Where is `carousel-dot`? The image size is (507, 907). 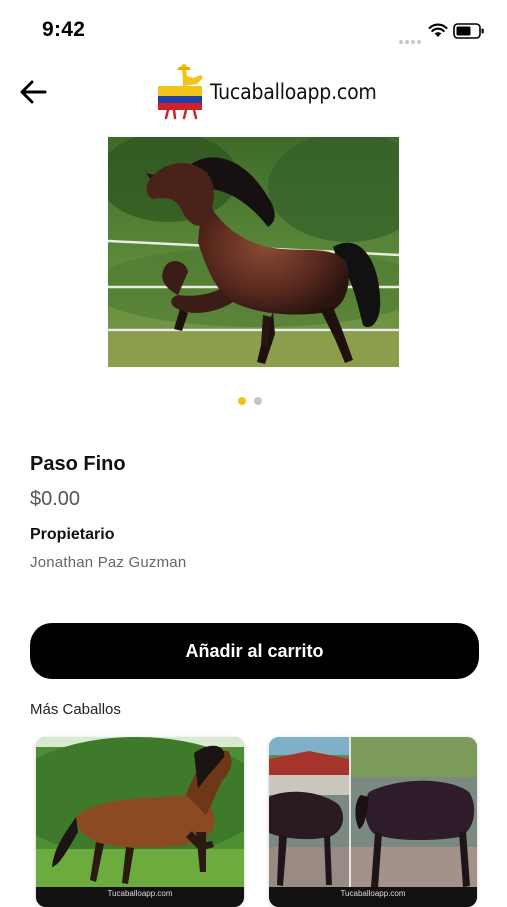 carousel-dot is located at coordinates (258, 401).